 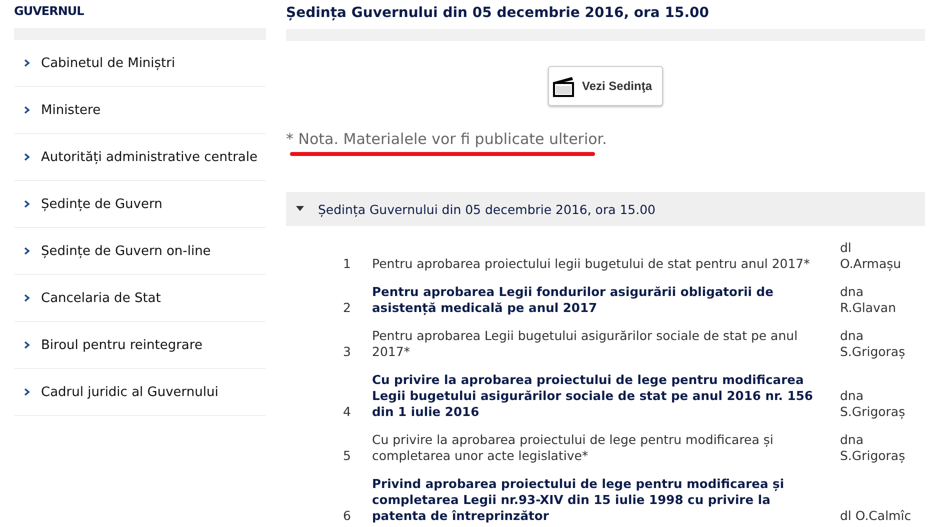 I want to click on agenda-item: Cu privire la aprobarea proiectului de lege pentru modificarea Legii bugetului asigurărilor sociale de stat pe anul 2016 nr. 156 din 1 iulie 2016, so click(x=593, y=396).